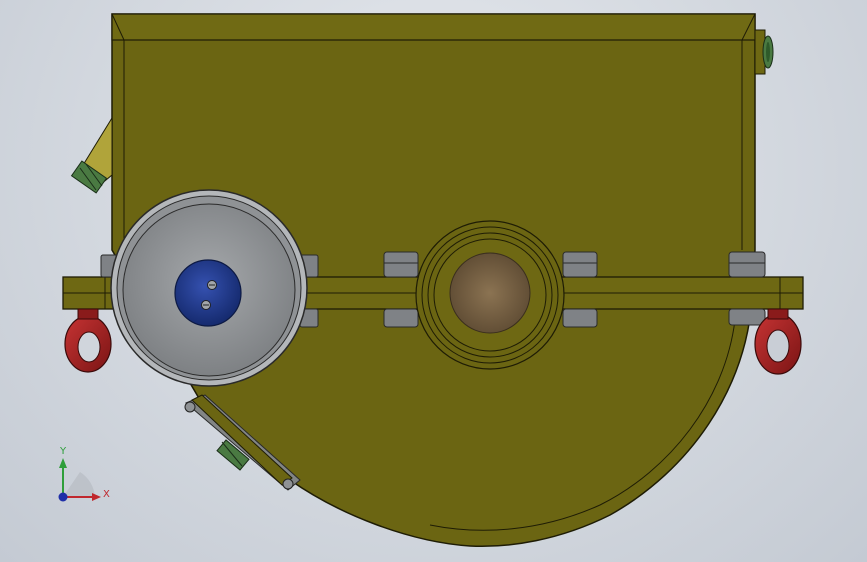 This screenshot has height=562, width=867. I want to click on pulley-hub, so click(208, 293).